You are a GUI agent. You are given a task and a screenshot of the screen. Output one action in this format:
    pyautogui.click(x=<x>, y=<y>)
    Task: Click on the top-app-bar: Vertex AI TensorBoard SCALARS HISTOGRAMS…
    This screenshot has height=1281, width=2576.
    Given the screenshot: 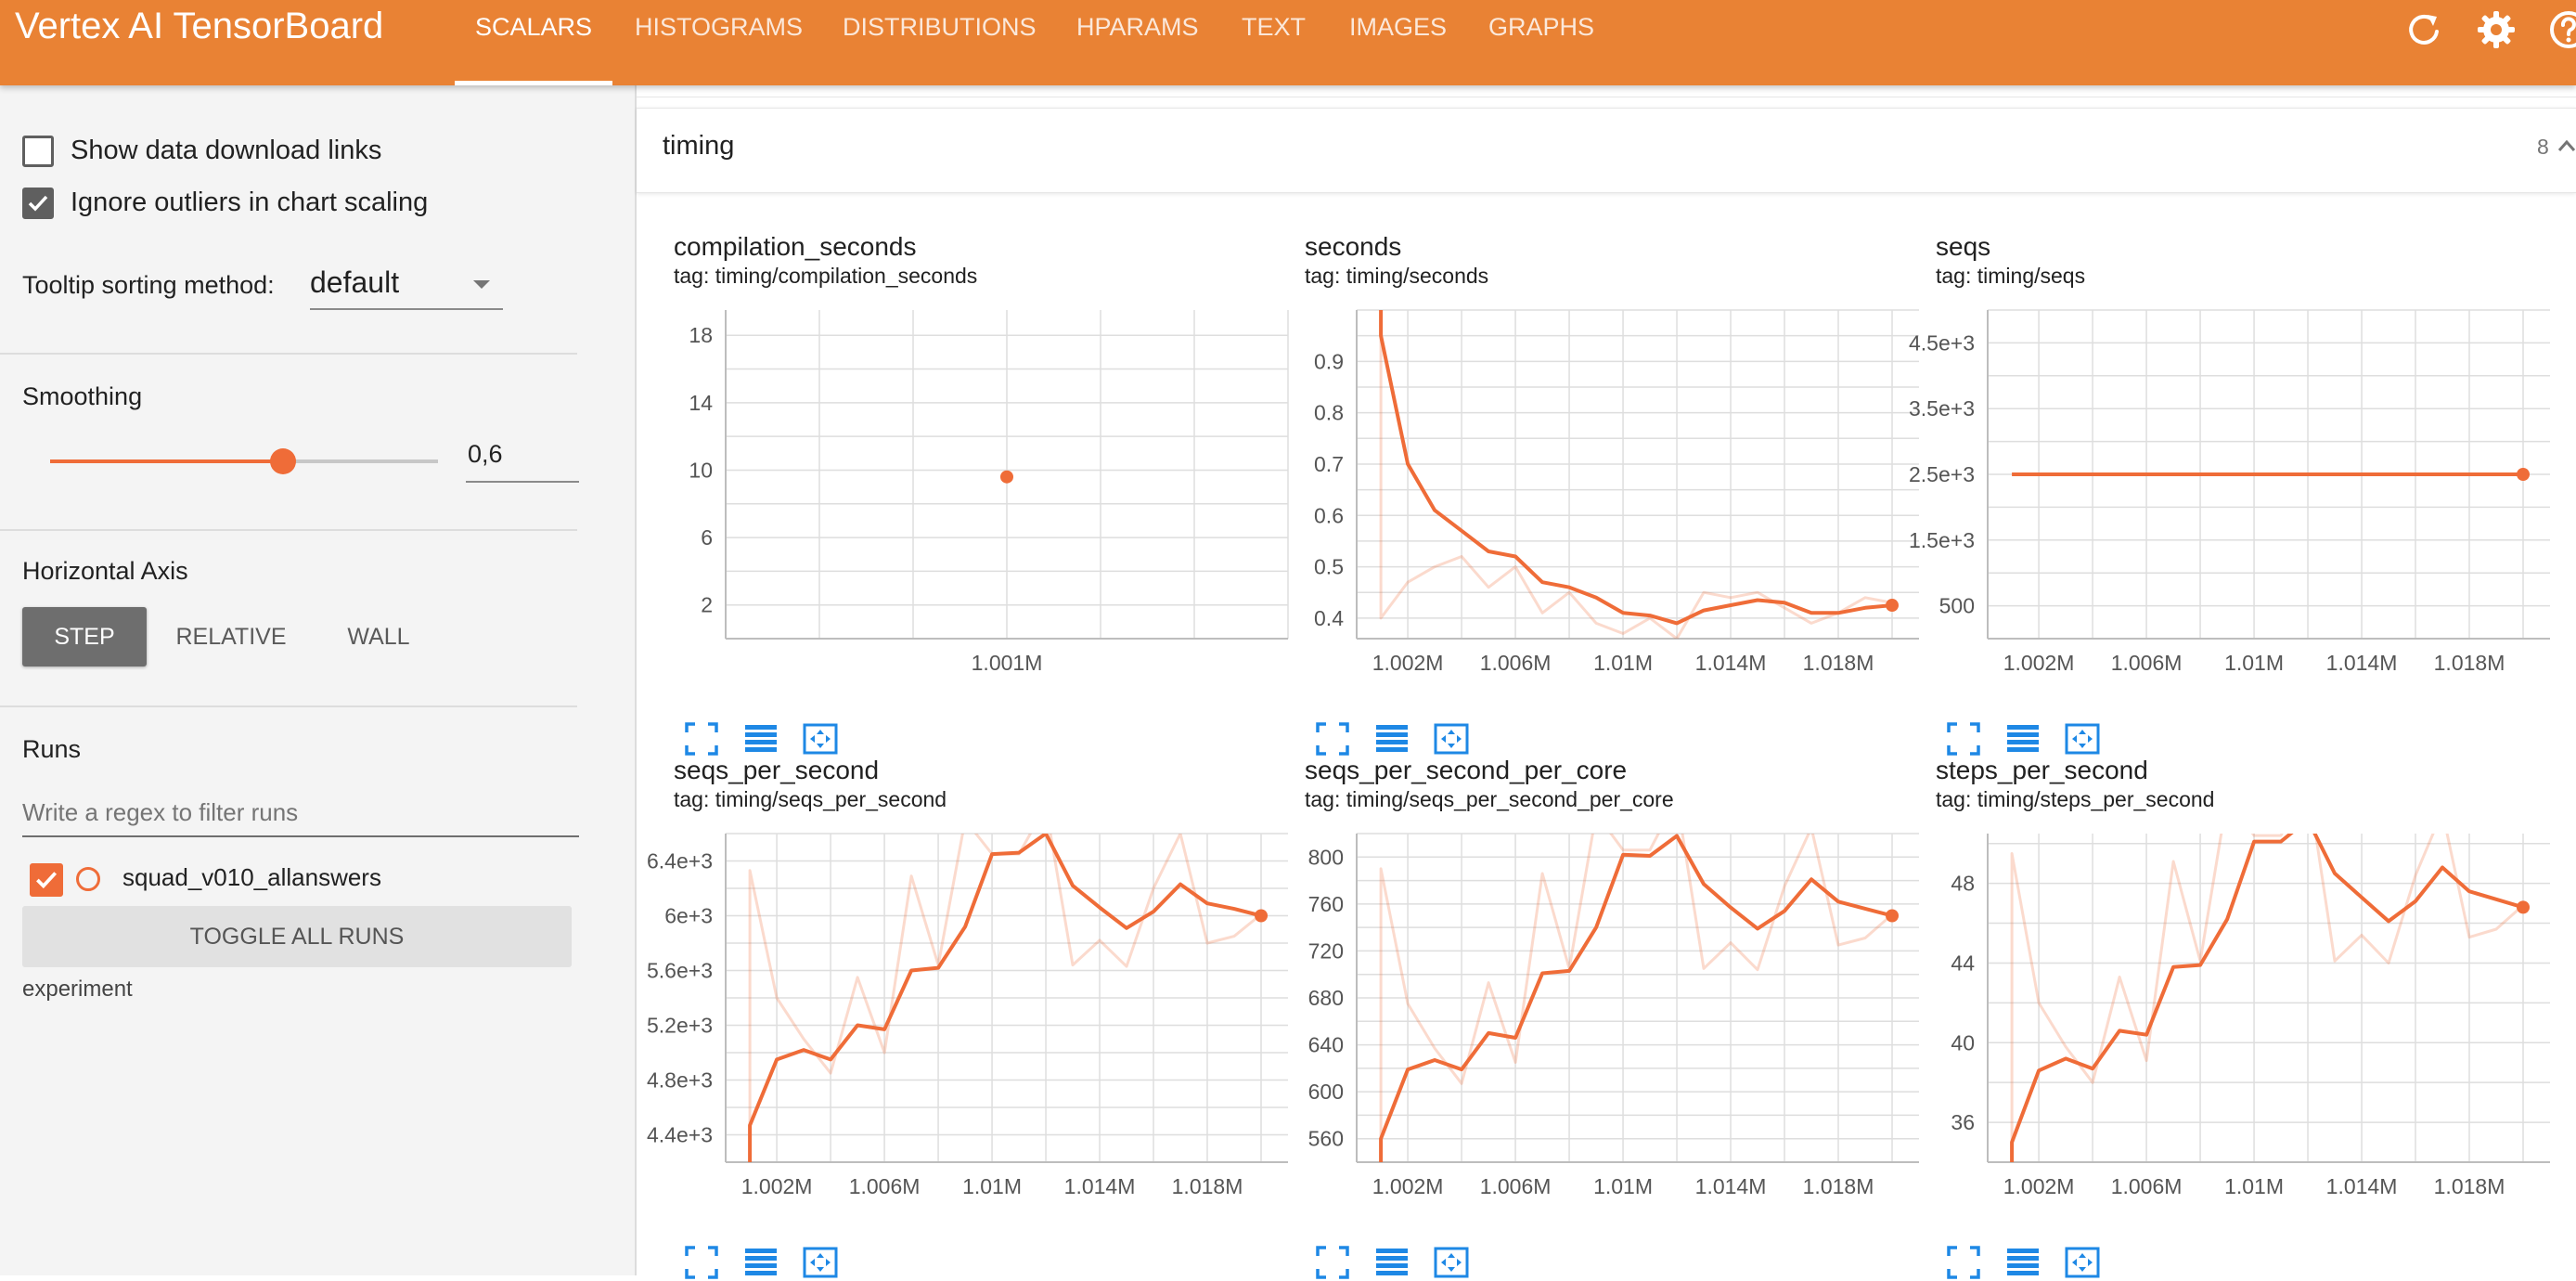 What is the action you would take?
    pyautogui.click(x=1288, y=42)
    